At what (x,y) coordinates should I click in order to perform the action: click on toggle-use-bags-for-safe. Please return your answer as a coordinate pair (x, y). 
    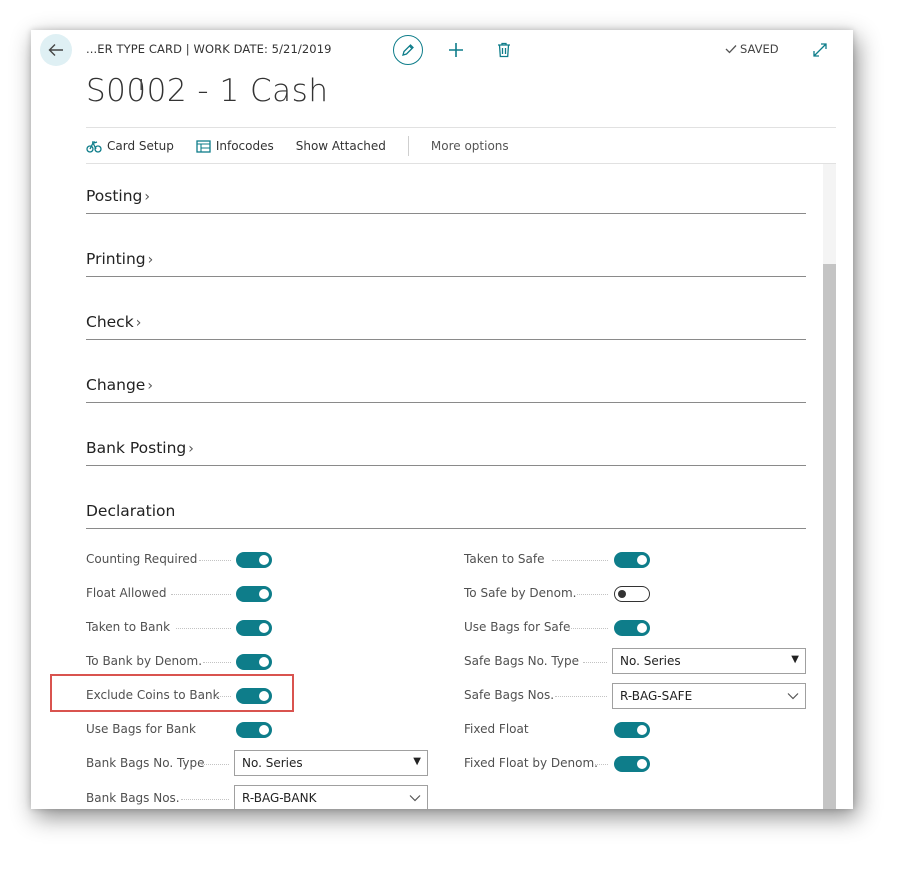
    Looking at the image, I should click on (632, 628).